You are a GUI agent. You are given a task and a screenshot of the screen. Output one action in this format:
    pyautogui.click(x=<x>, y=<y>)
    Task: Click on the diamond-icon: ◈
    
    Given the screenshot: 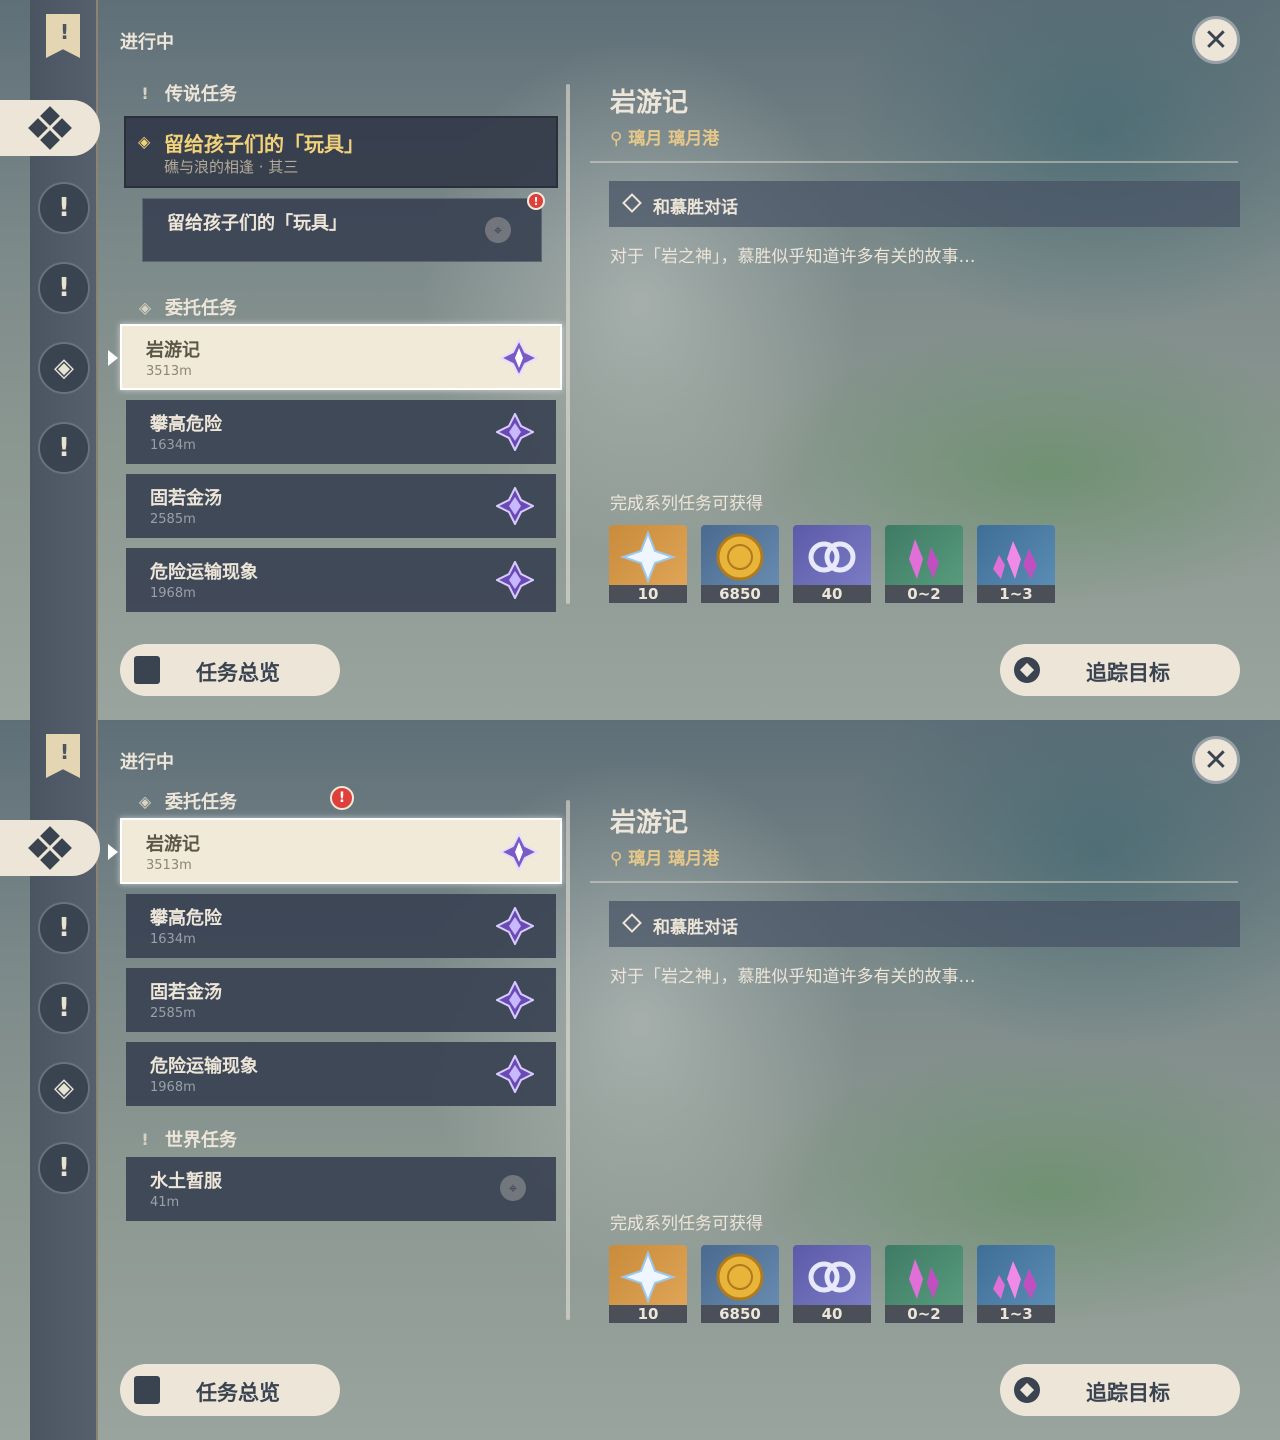 What is the action you would take?
    pyautogui.click(x=144, y=141)
    